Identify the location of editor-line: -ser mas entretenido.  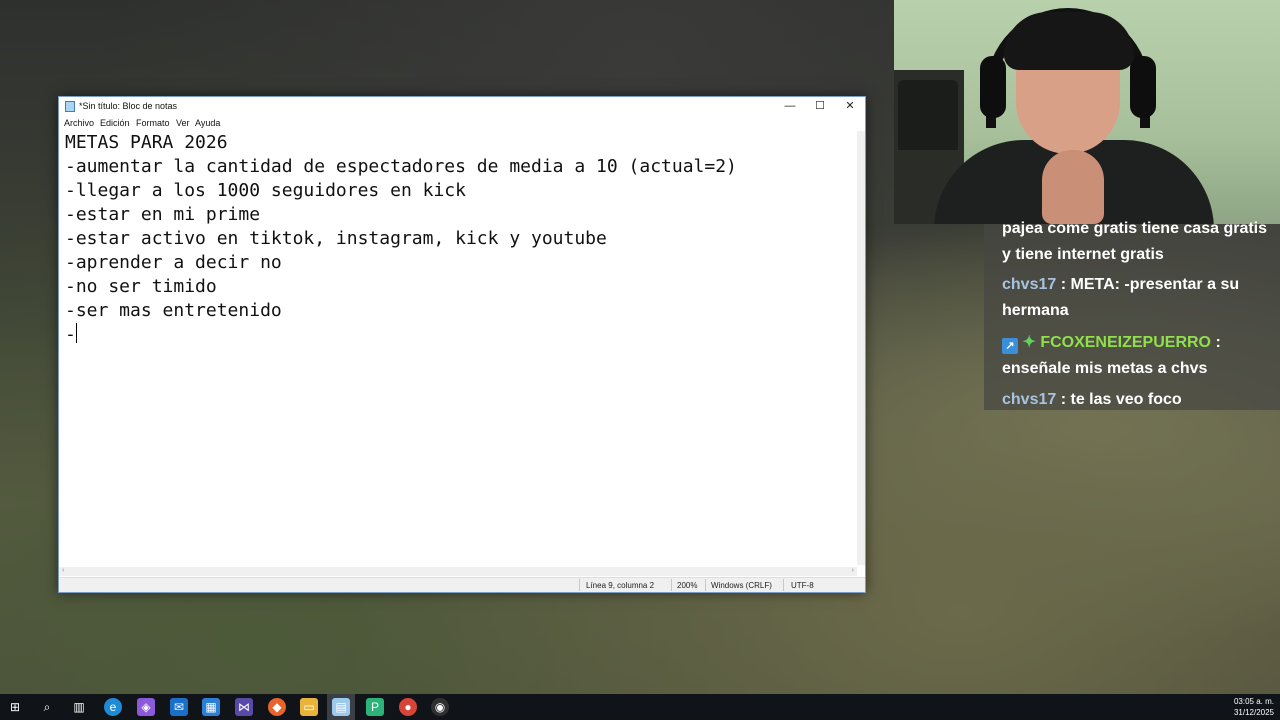
(173, 310).